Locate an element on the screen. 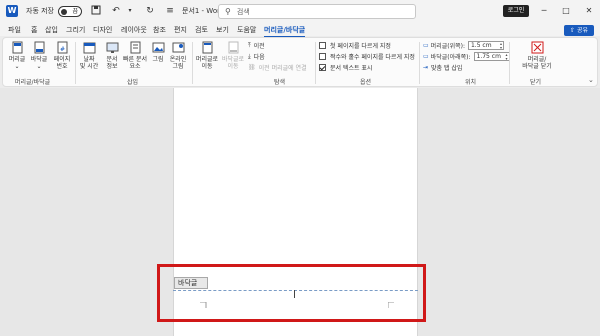  footer-position-input: 1.75 cm ▴ ▾ is located at coordinates (491, 56).